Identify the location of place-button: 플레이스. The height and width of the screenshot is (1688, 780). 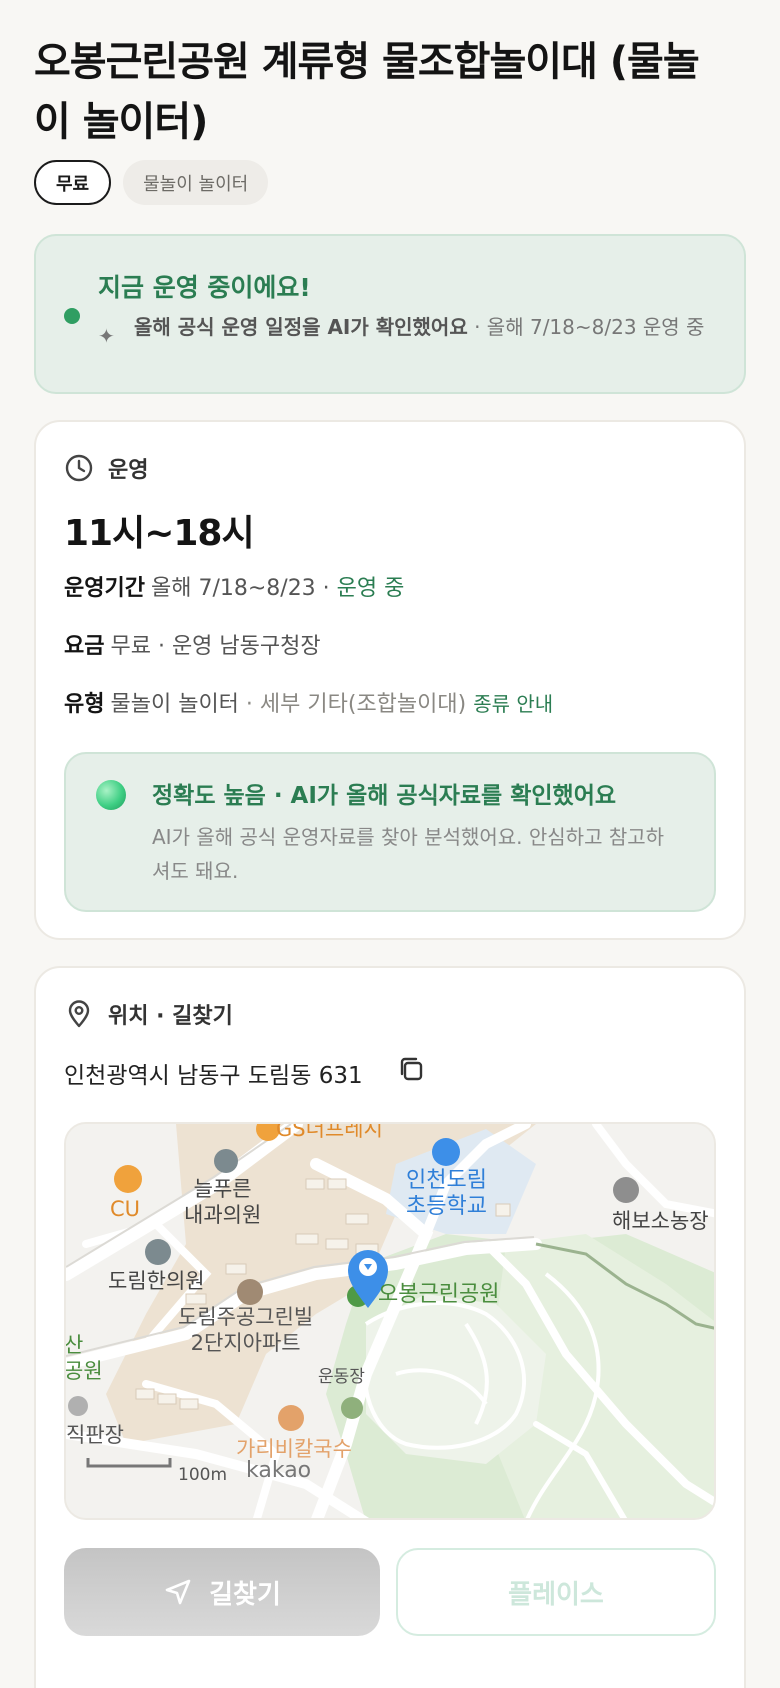
(556, 1592).